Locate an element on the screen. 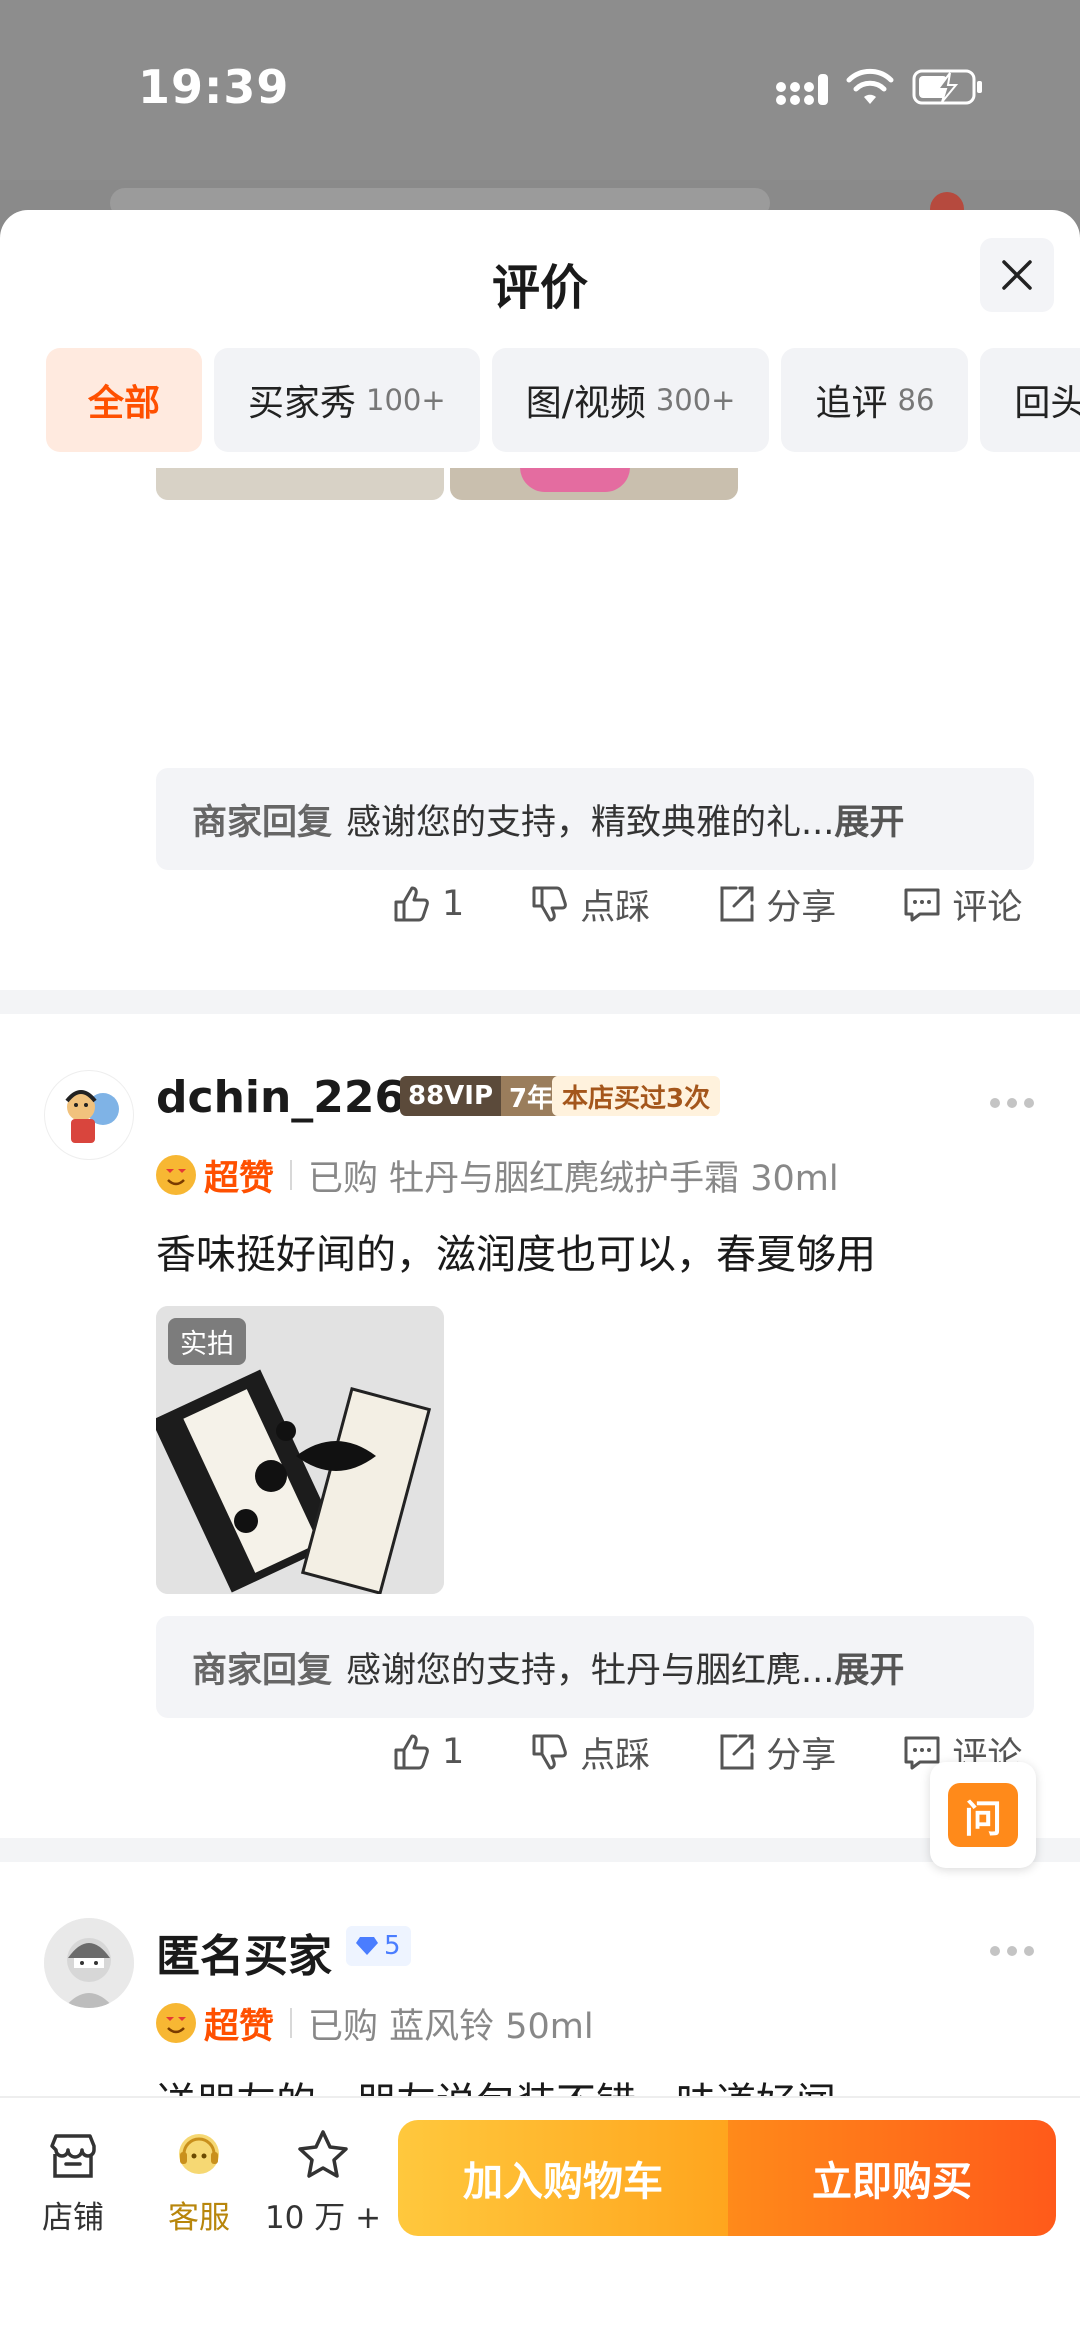 This screenshot has height=2348, width=1080. battery-charging-icon is located at coordinates (947, 87).